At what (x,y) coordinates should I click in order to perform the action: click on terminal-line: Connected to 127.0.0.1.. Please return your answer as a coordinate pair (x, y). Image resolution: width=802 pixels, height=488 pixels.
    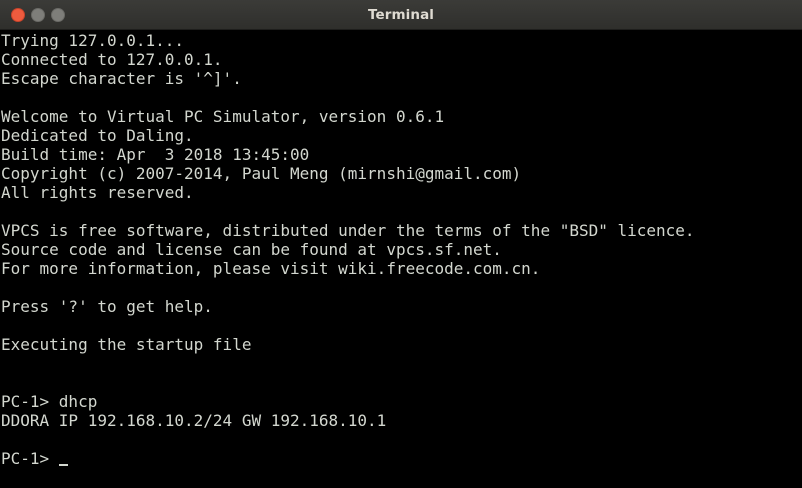
    Looking at the image, I should click on (112, 59).